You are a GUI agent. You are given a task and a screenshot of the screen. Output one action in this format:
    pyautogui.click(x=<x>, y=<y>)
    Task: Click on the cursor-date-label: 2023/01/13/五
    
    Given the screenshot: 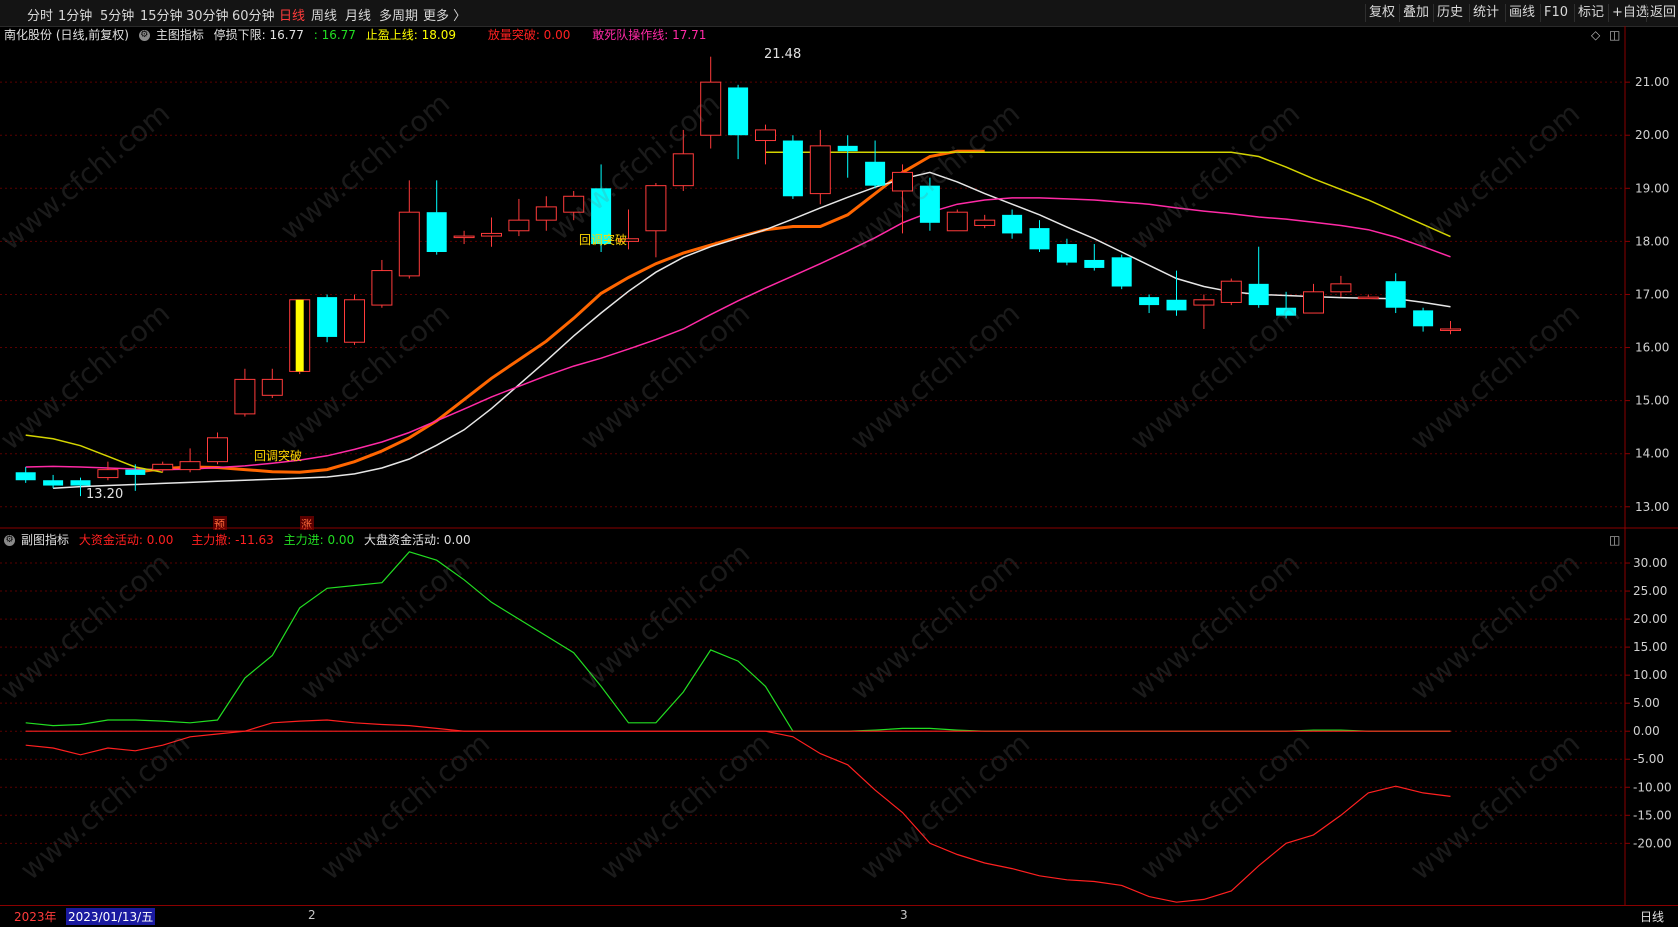 What is the action you would take?
    pyautogui.click(x=111, y=916)
    